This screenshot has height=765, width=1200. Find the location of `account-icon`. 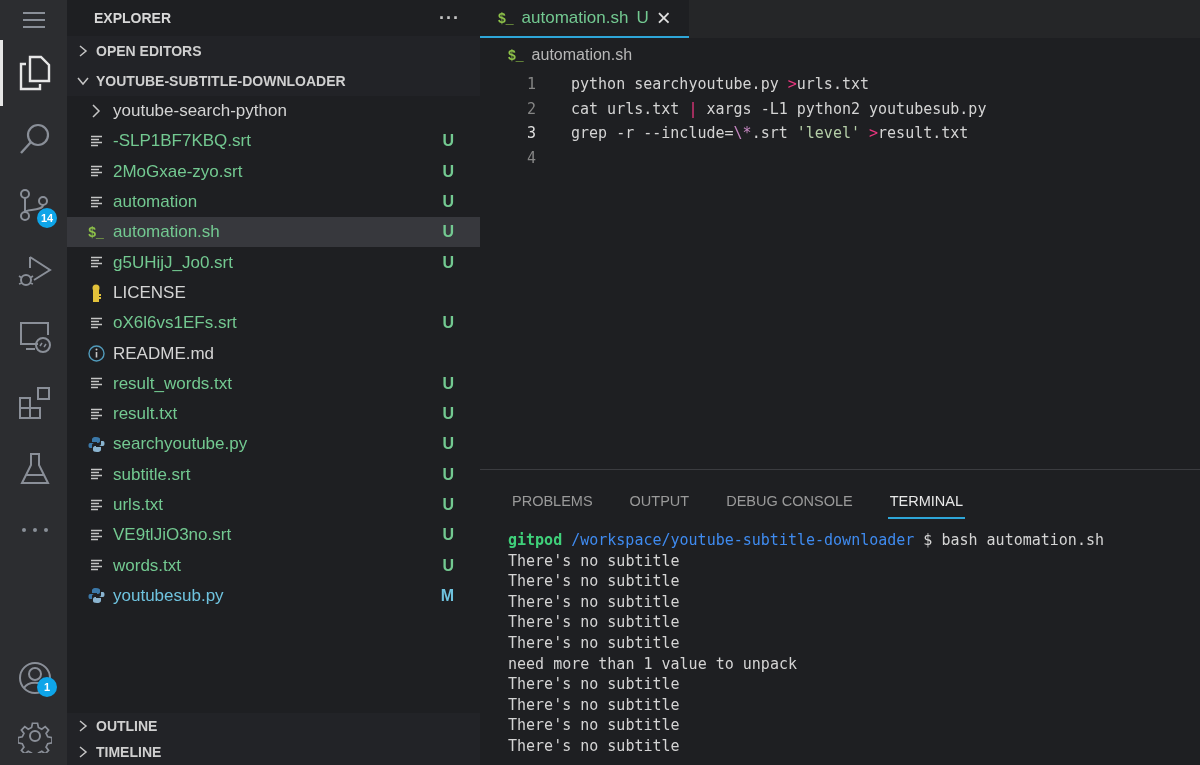

account-icon is located at coordinates (35, 678).